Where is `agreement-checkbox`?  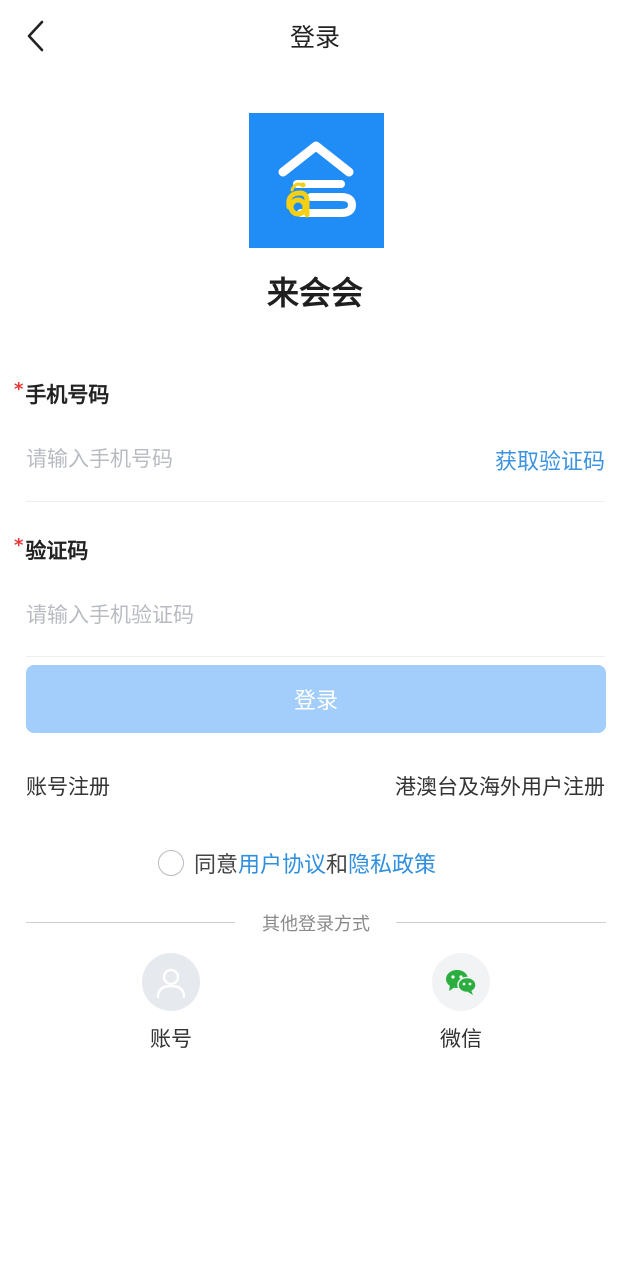 agreement-checkbox is located at coordinates (171, 863).